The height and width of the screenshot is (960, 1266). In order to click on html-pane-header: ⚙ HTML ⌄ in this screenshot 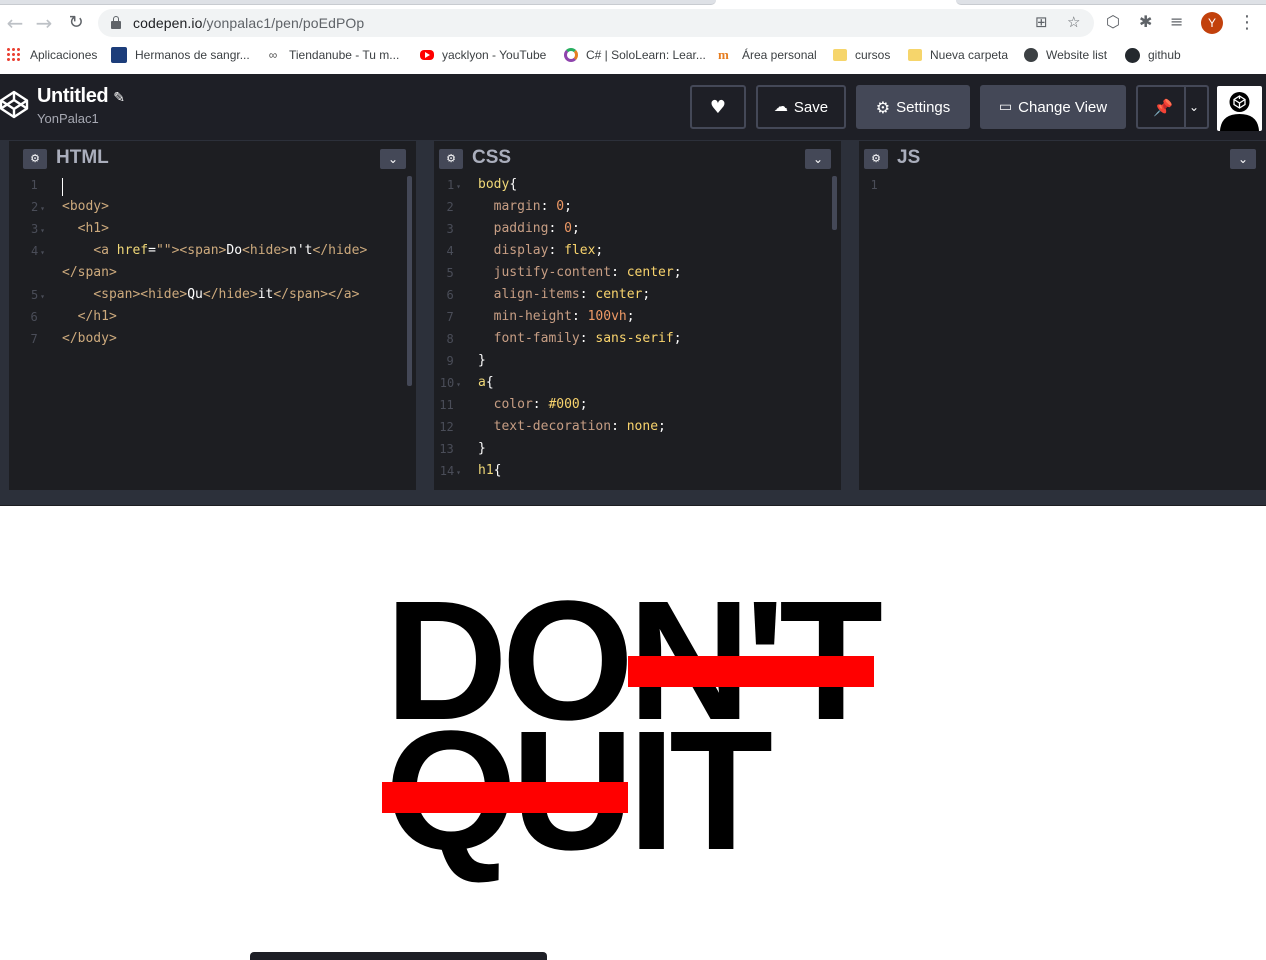, I will do `click(212, 157)`.